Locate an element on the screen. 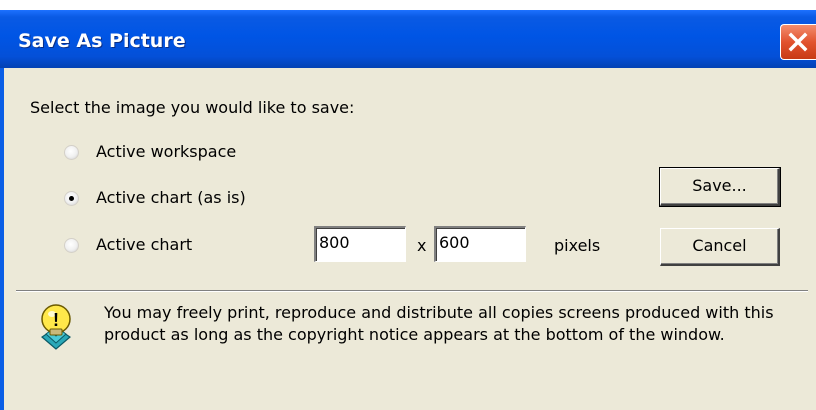  radio-label-active-chart-as-is: Active chart (as is) is located at coordinates (171, 197).